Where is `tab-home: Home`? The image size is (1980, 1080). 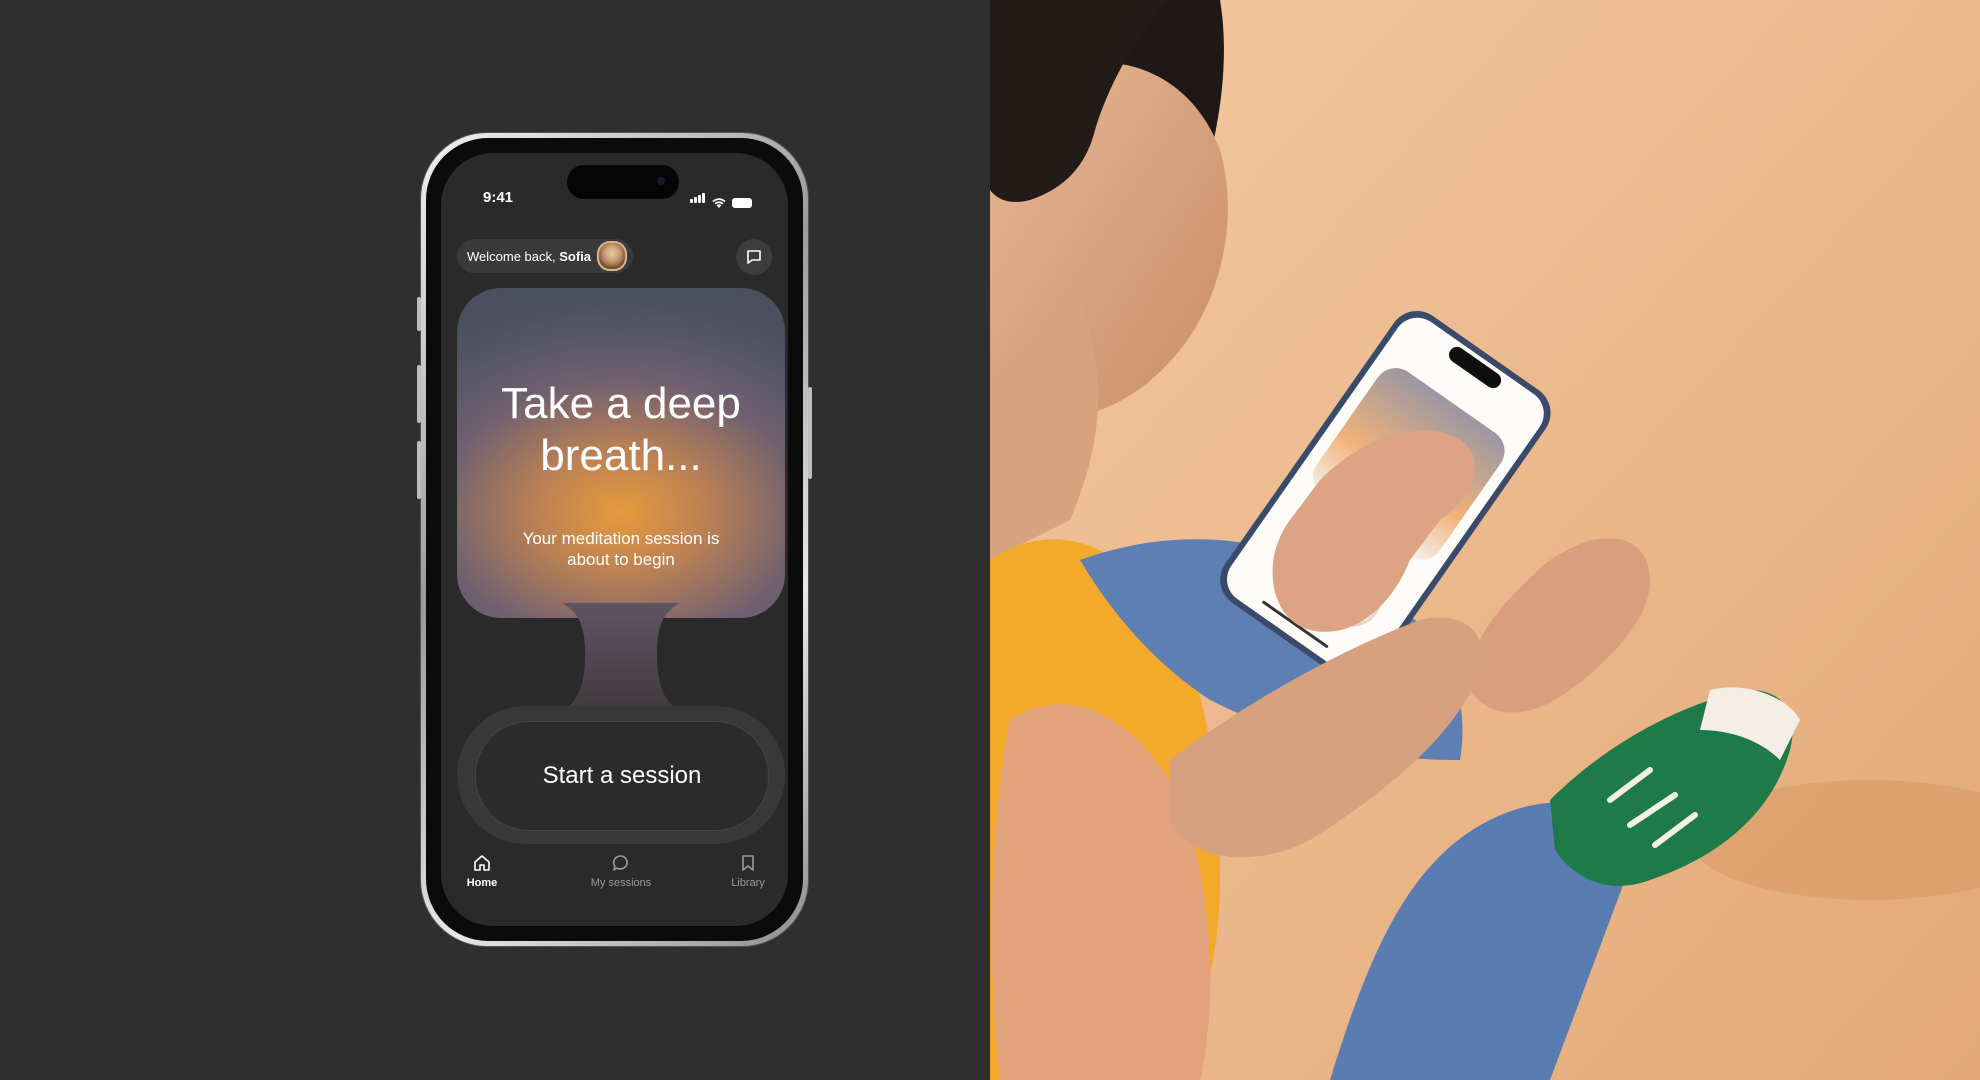
tab-home: Home is located at coordinates (489, 871).